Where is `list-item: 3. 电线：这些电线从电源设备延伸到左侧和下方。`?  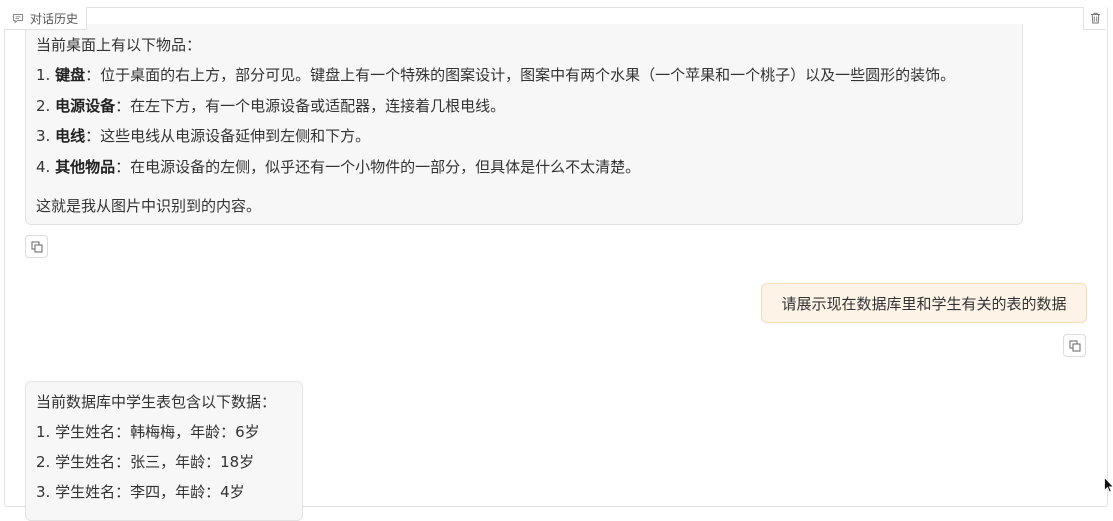 list-item: 3. 电线：这些电线从电源设备延伸到左侧和下方。 is located at coordinates (203, 136).